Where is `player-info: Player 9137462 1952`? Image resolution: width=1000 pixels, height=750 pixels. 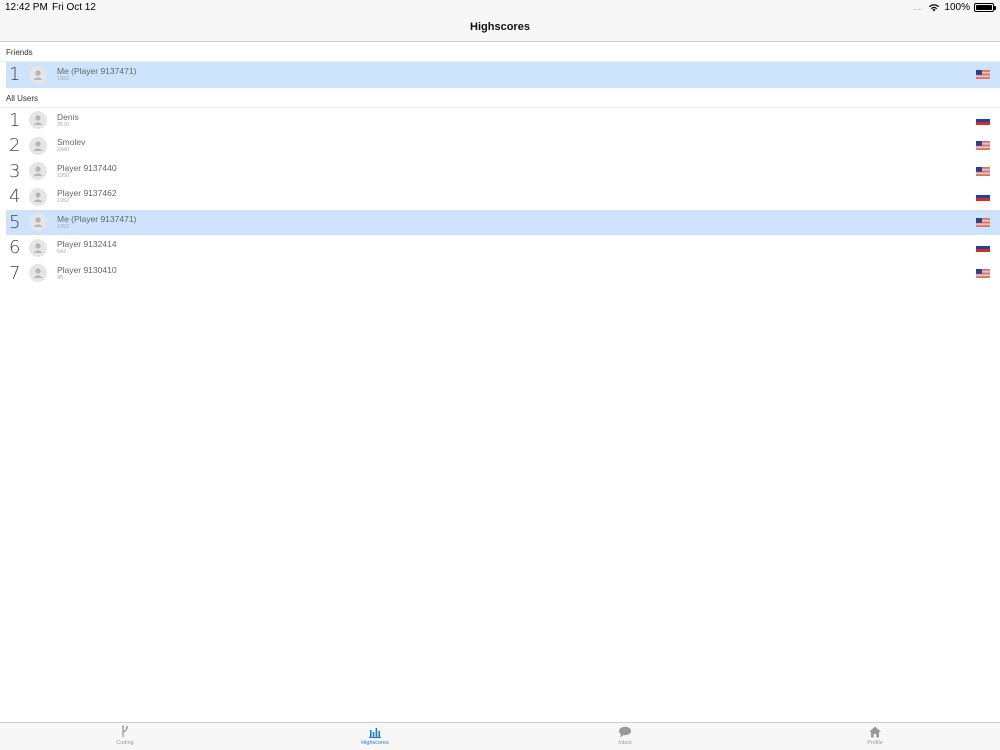
player-info: Player 9137462 1952 is located at coordinates (87, 196).